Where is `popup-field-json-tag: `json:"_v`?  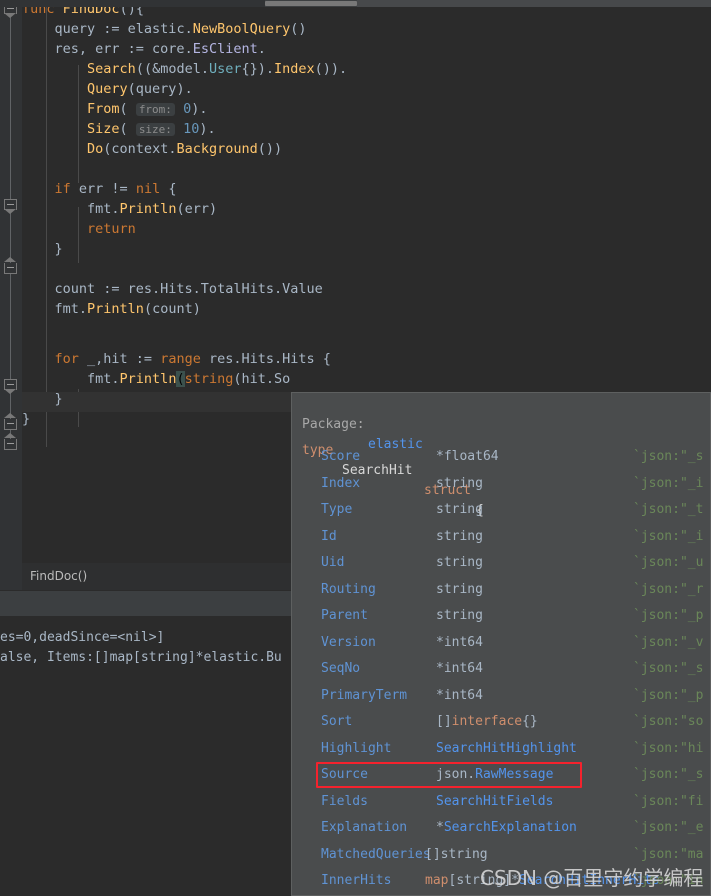
popup-field-json-tag: `json:"_v is located at coordinates (668, 642).